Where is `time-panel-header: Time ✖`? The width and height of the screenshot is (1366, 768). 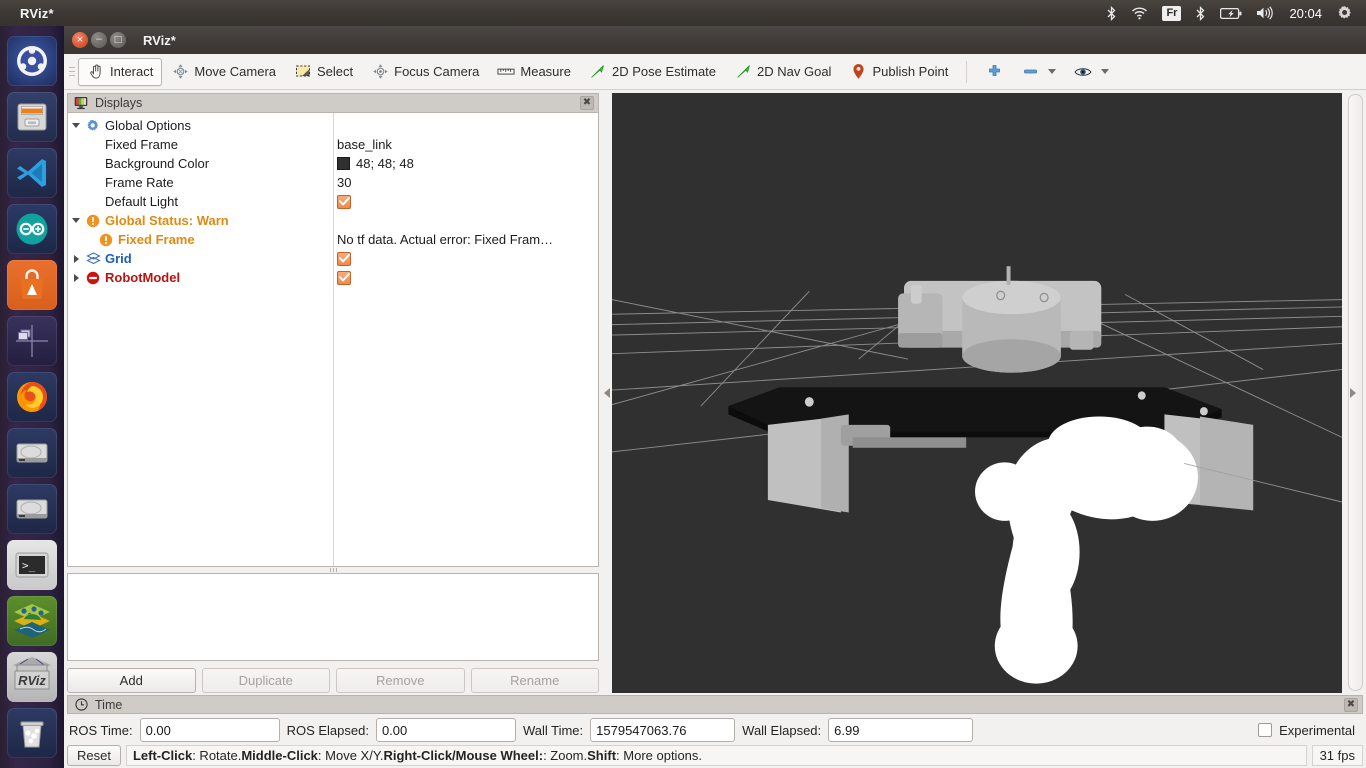
time-panel-header: Time ✖ is located at coordinates (715, 704).